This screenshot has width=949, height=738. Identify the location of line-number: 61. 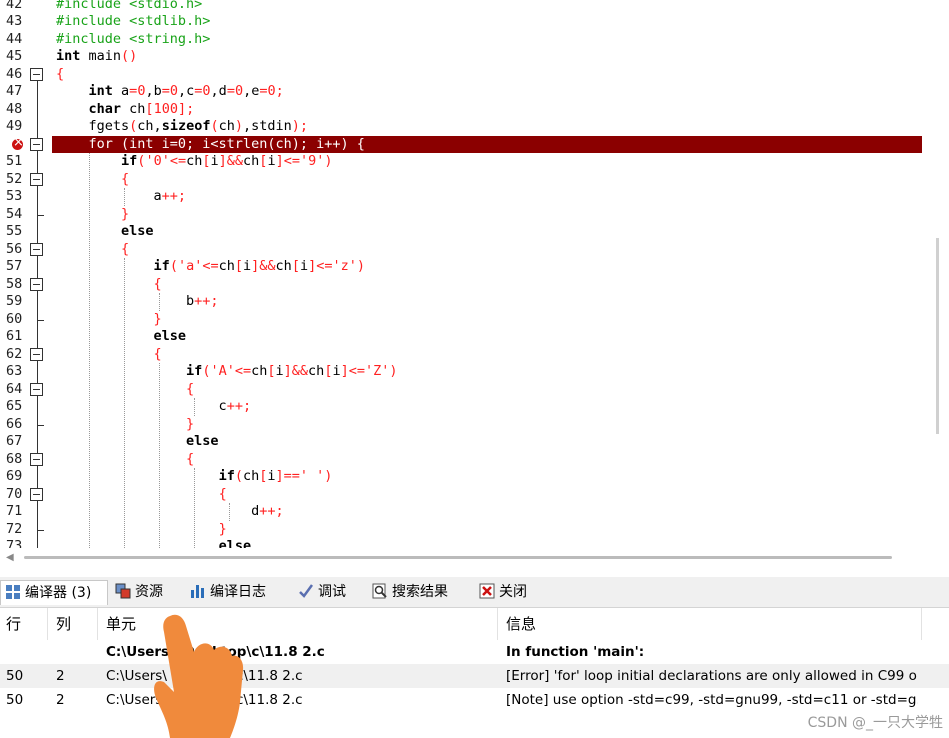
(19, 337).